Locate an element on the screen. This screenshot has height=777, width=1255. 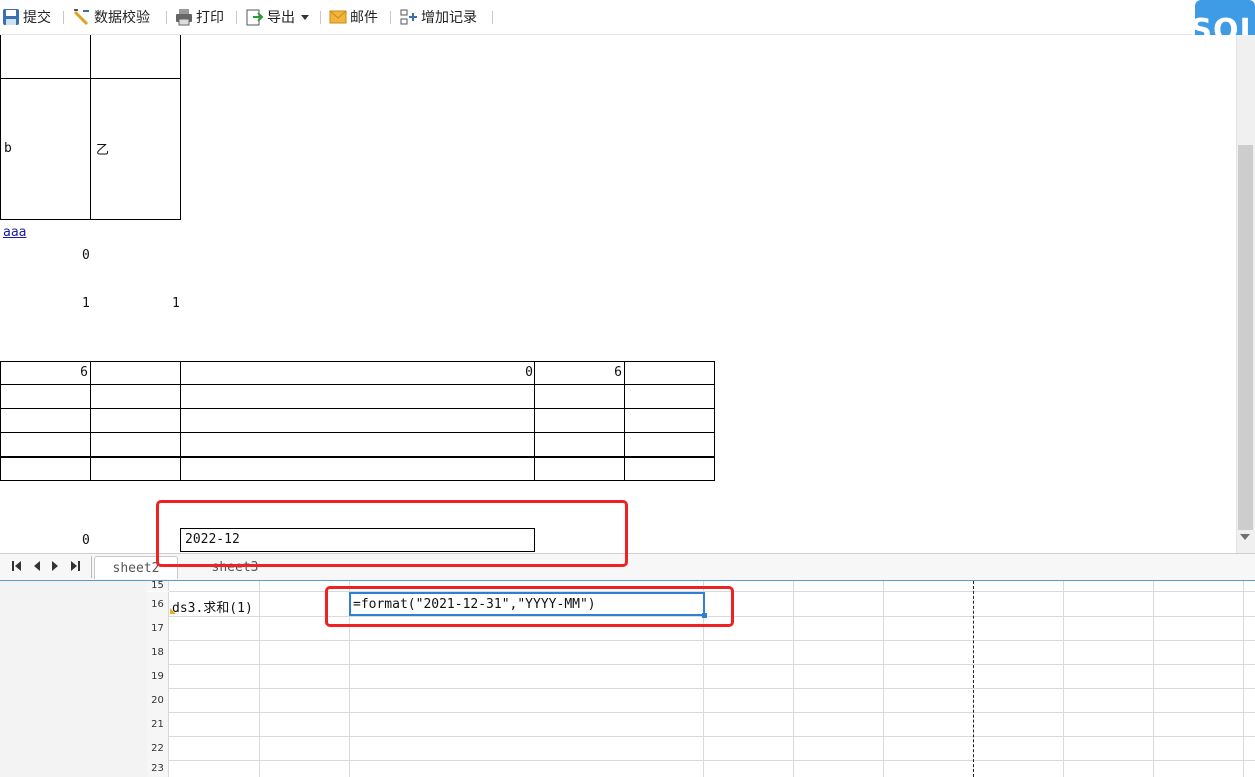
cell-c16-formula: =format("2021-12-31","YYYY-MM") is located at coordinates (474, 604).